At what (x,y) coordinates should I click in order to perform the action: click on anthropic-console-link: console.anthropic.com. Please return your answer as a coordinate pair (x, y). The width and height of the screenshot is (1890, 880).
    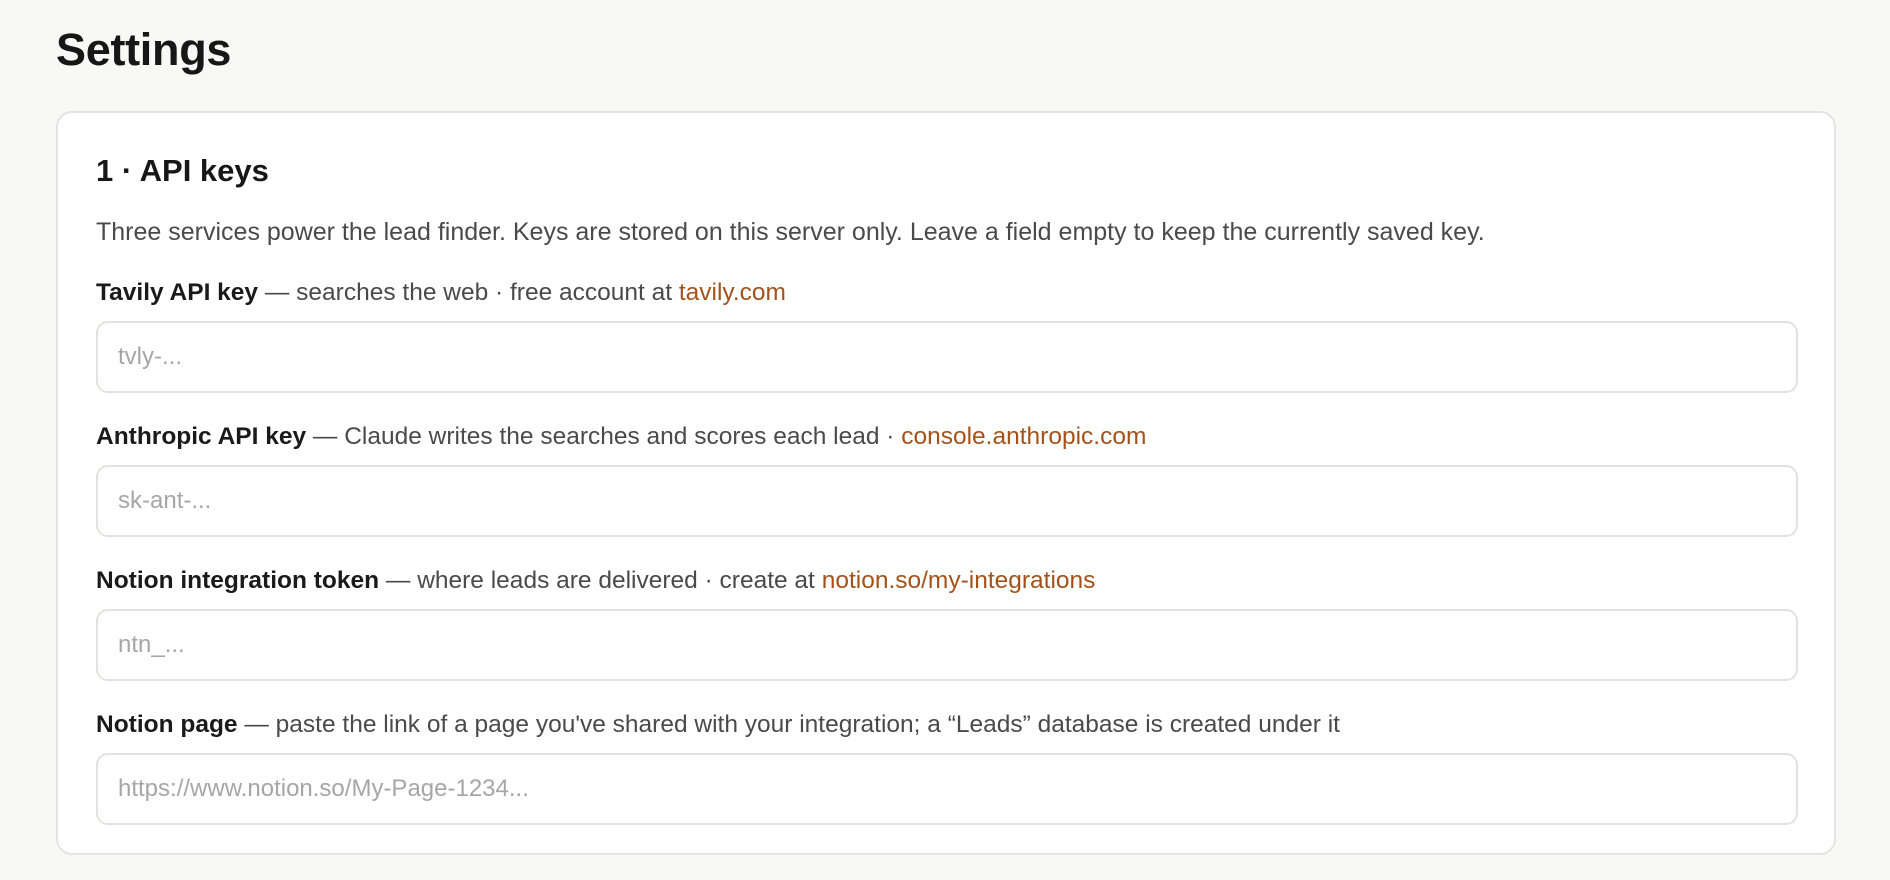
    Looking at the image, I should click on (1023, 436).